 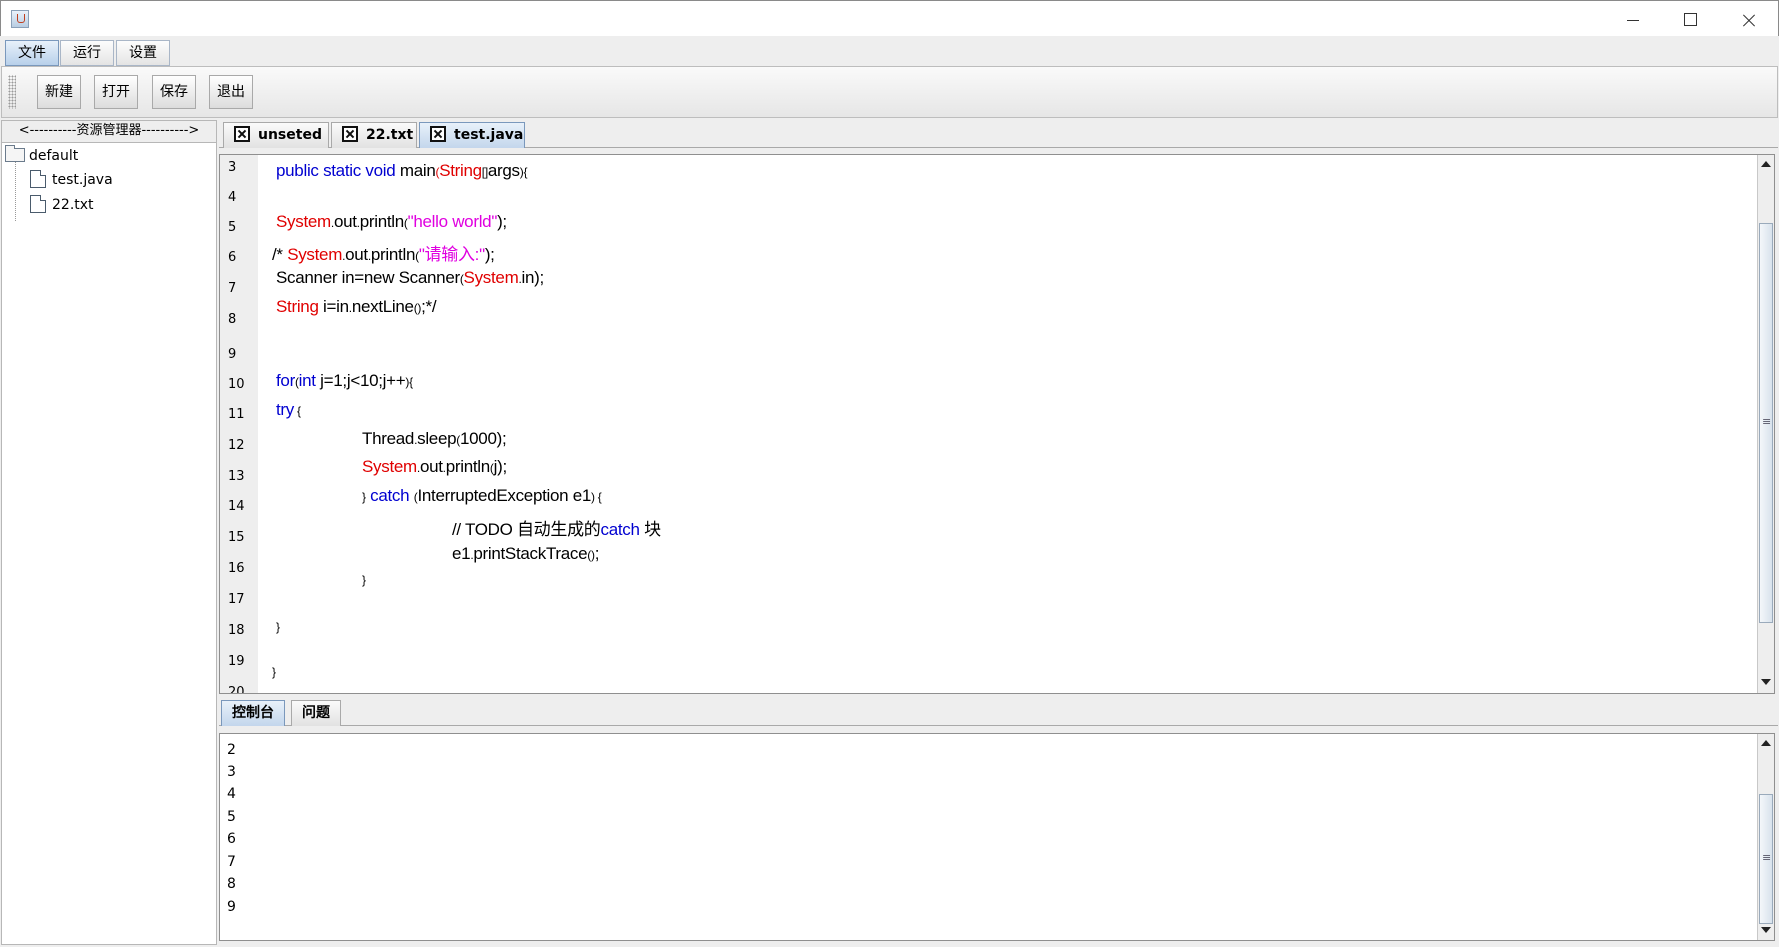 I want to click on bottom-tab-bar: 控制台 问题, so click(x=998, y=712).